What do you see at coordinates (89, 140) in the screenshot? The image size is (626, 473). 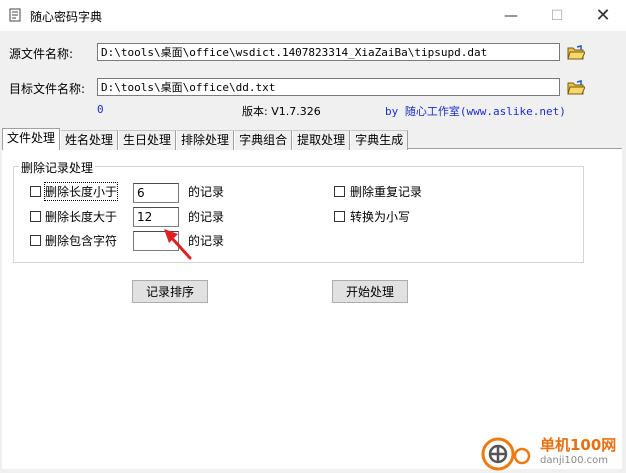 I see `tab-name-processing: 姓名处理` at bounding box center [89, 140].